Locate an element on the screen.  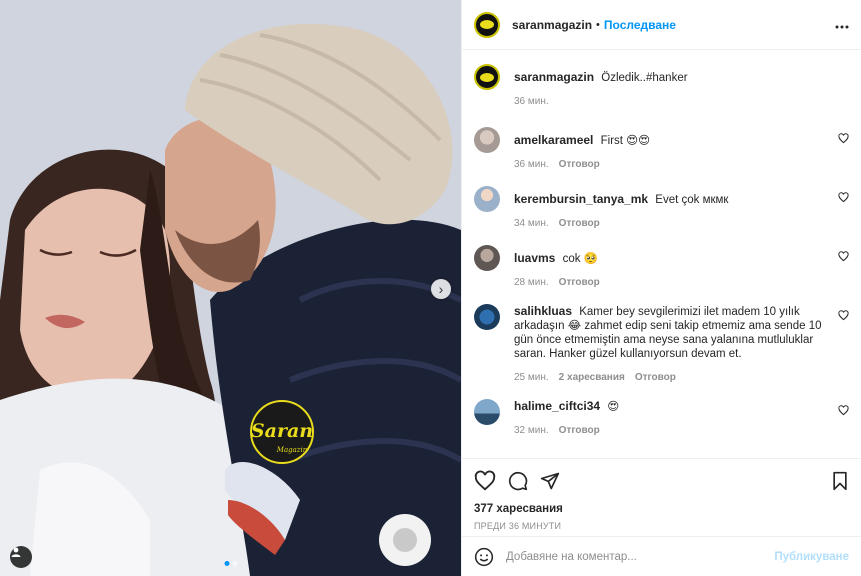
comment-username: salihkluas is located at coordinates (543, 311).